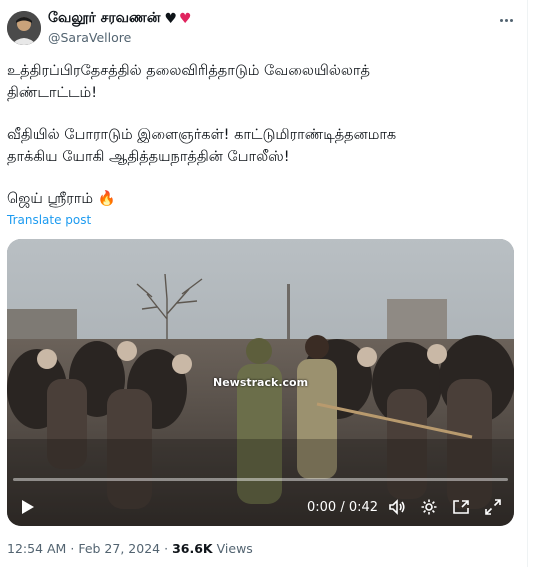 This screenshot has height=567, width=539. Describe the element at coordinates (493, 507) in the screenshot. I see `fullscreen-icon` at that location.